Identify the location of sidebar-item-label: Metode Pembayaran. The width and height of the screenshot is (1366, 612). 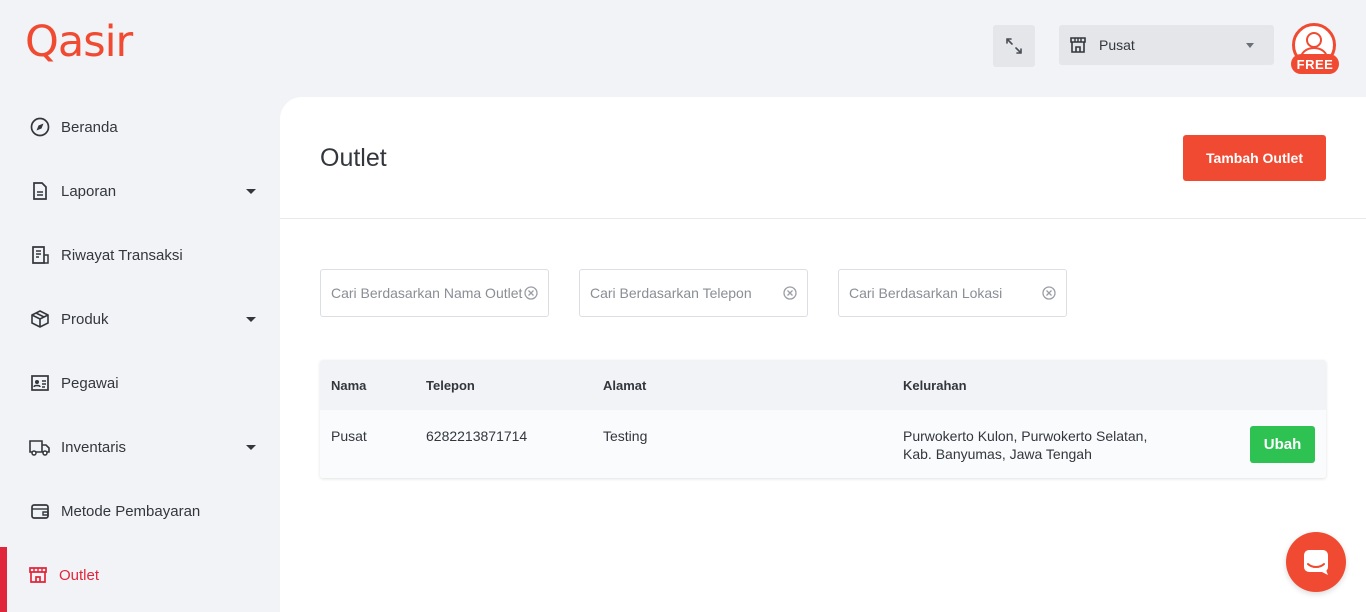
(131, 511).